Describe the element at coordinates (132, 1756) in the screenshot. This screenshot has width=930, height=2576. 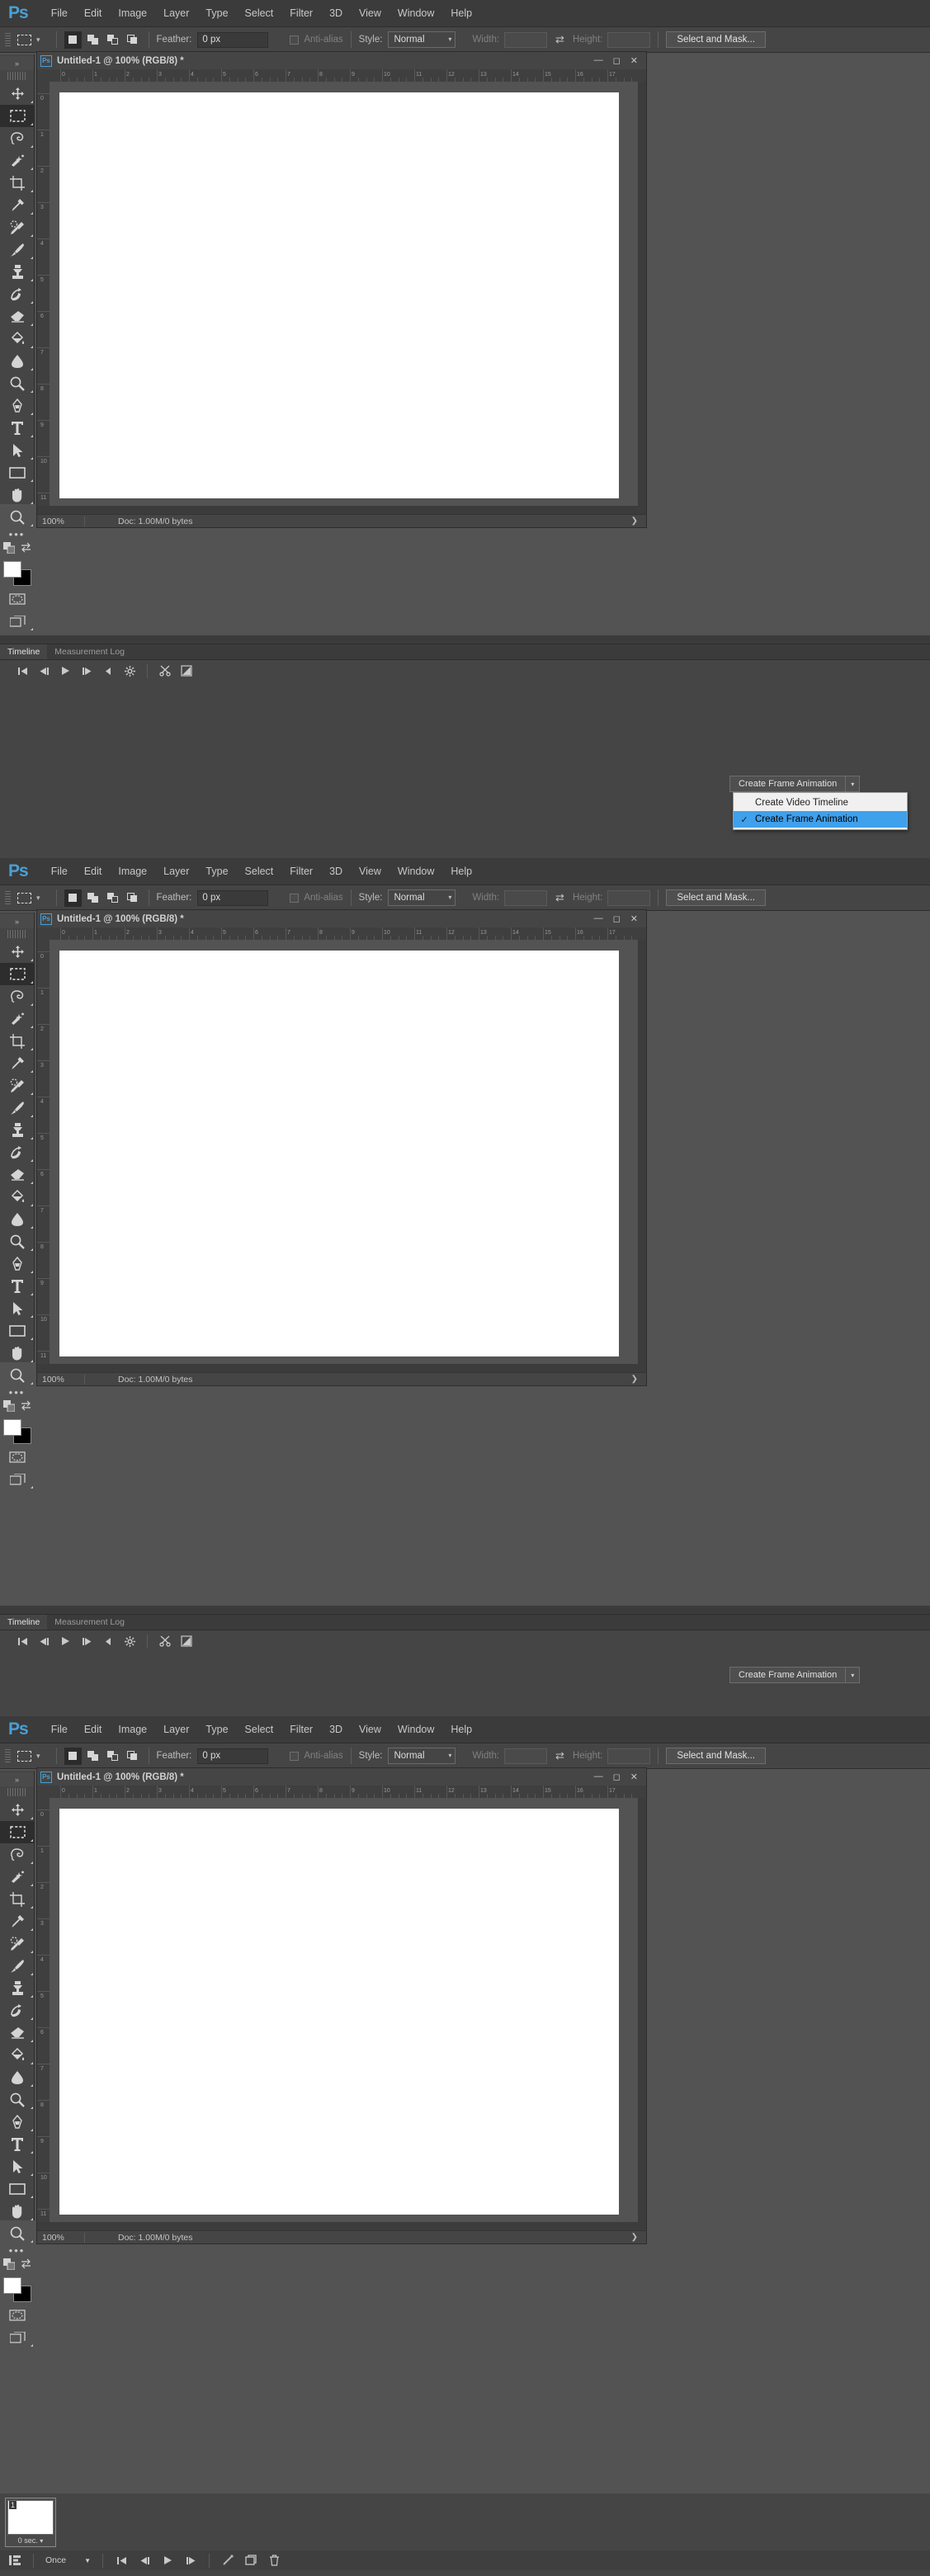
I see `intersect-with-selection-button` at that location.